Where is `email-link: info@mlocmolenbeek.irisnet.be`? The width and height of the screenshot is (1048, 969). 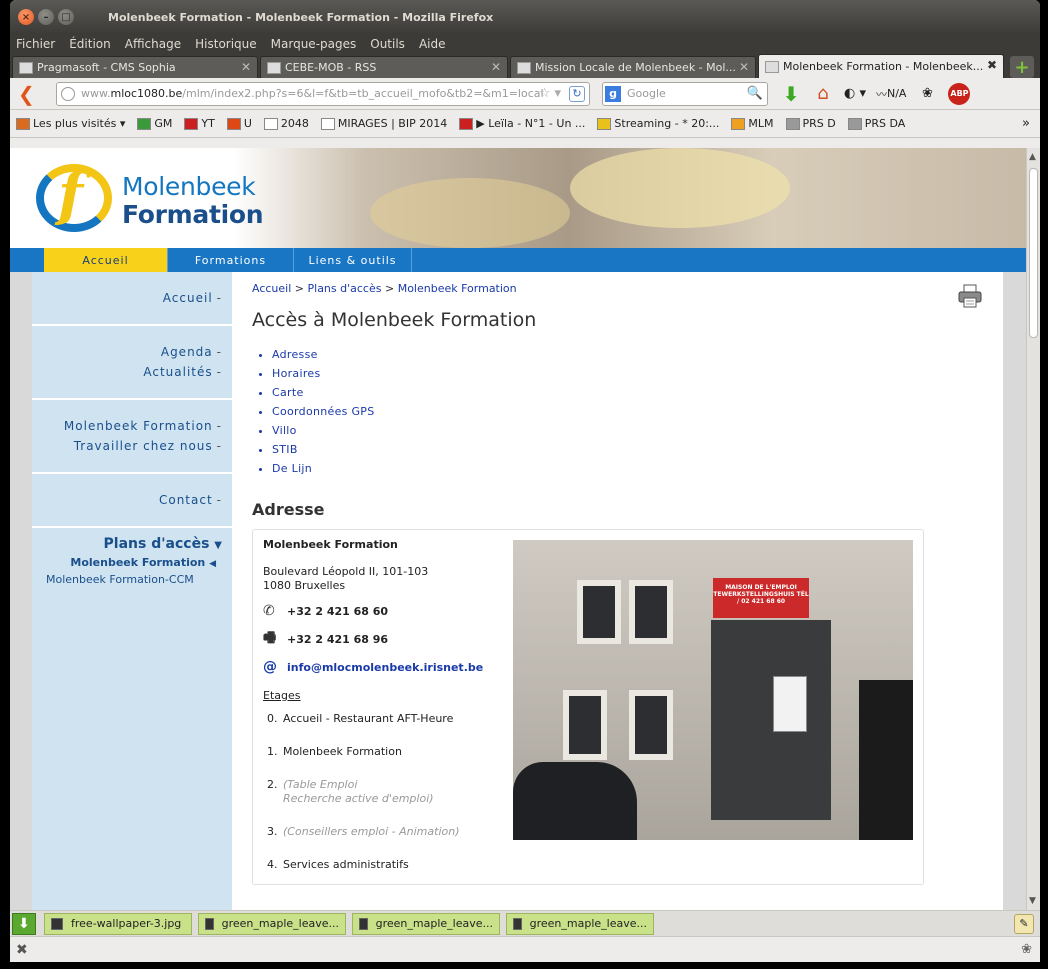 email-link: info@mlocmolenbeek.irisnet.be is located at coordinates (385, 667).